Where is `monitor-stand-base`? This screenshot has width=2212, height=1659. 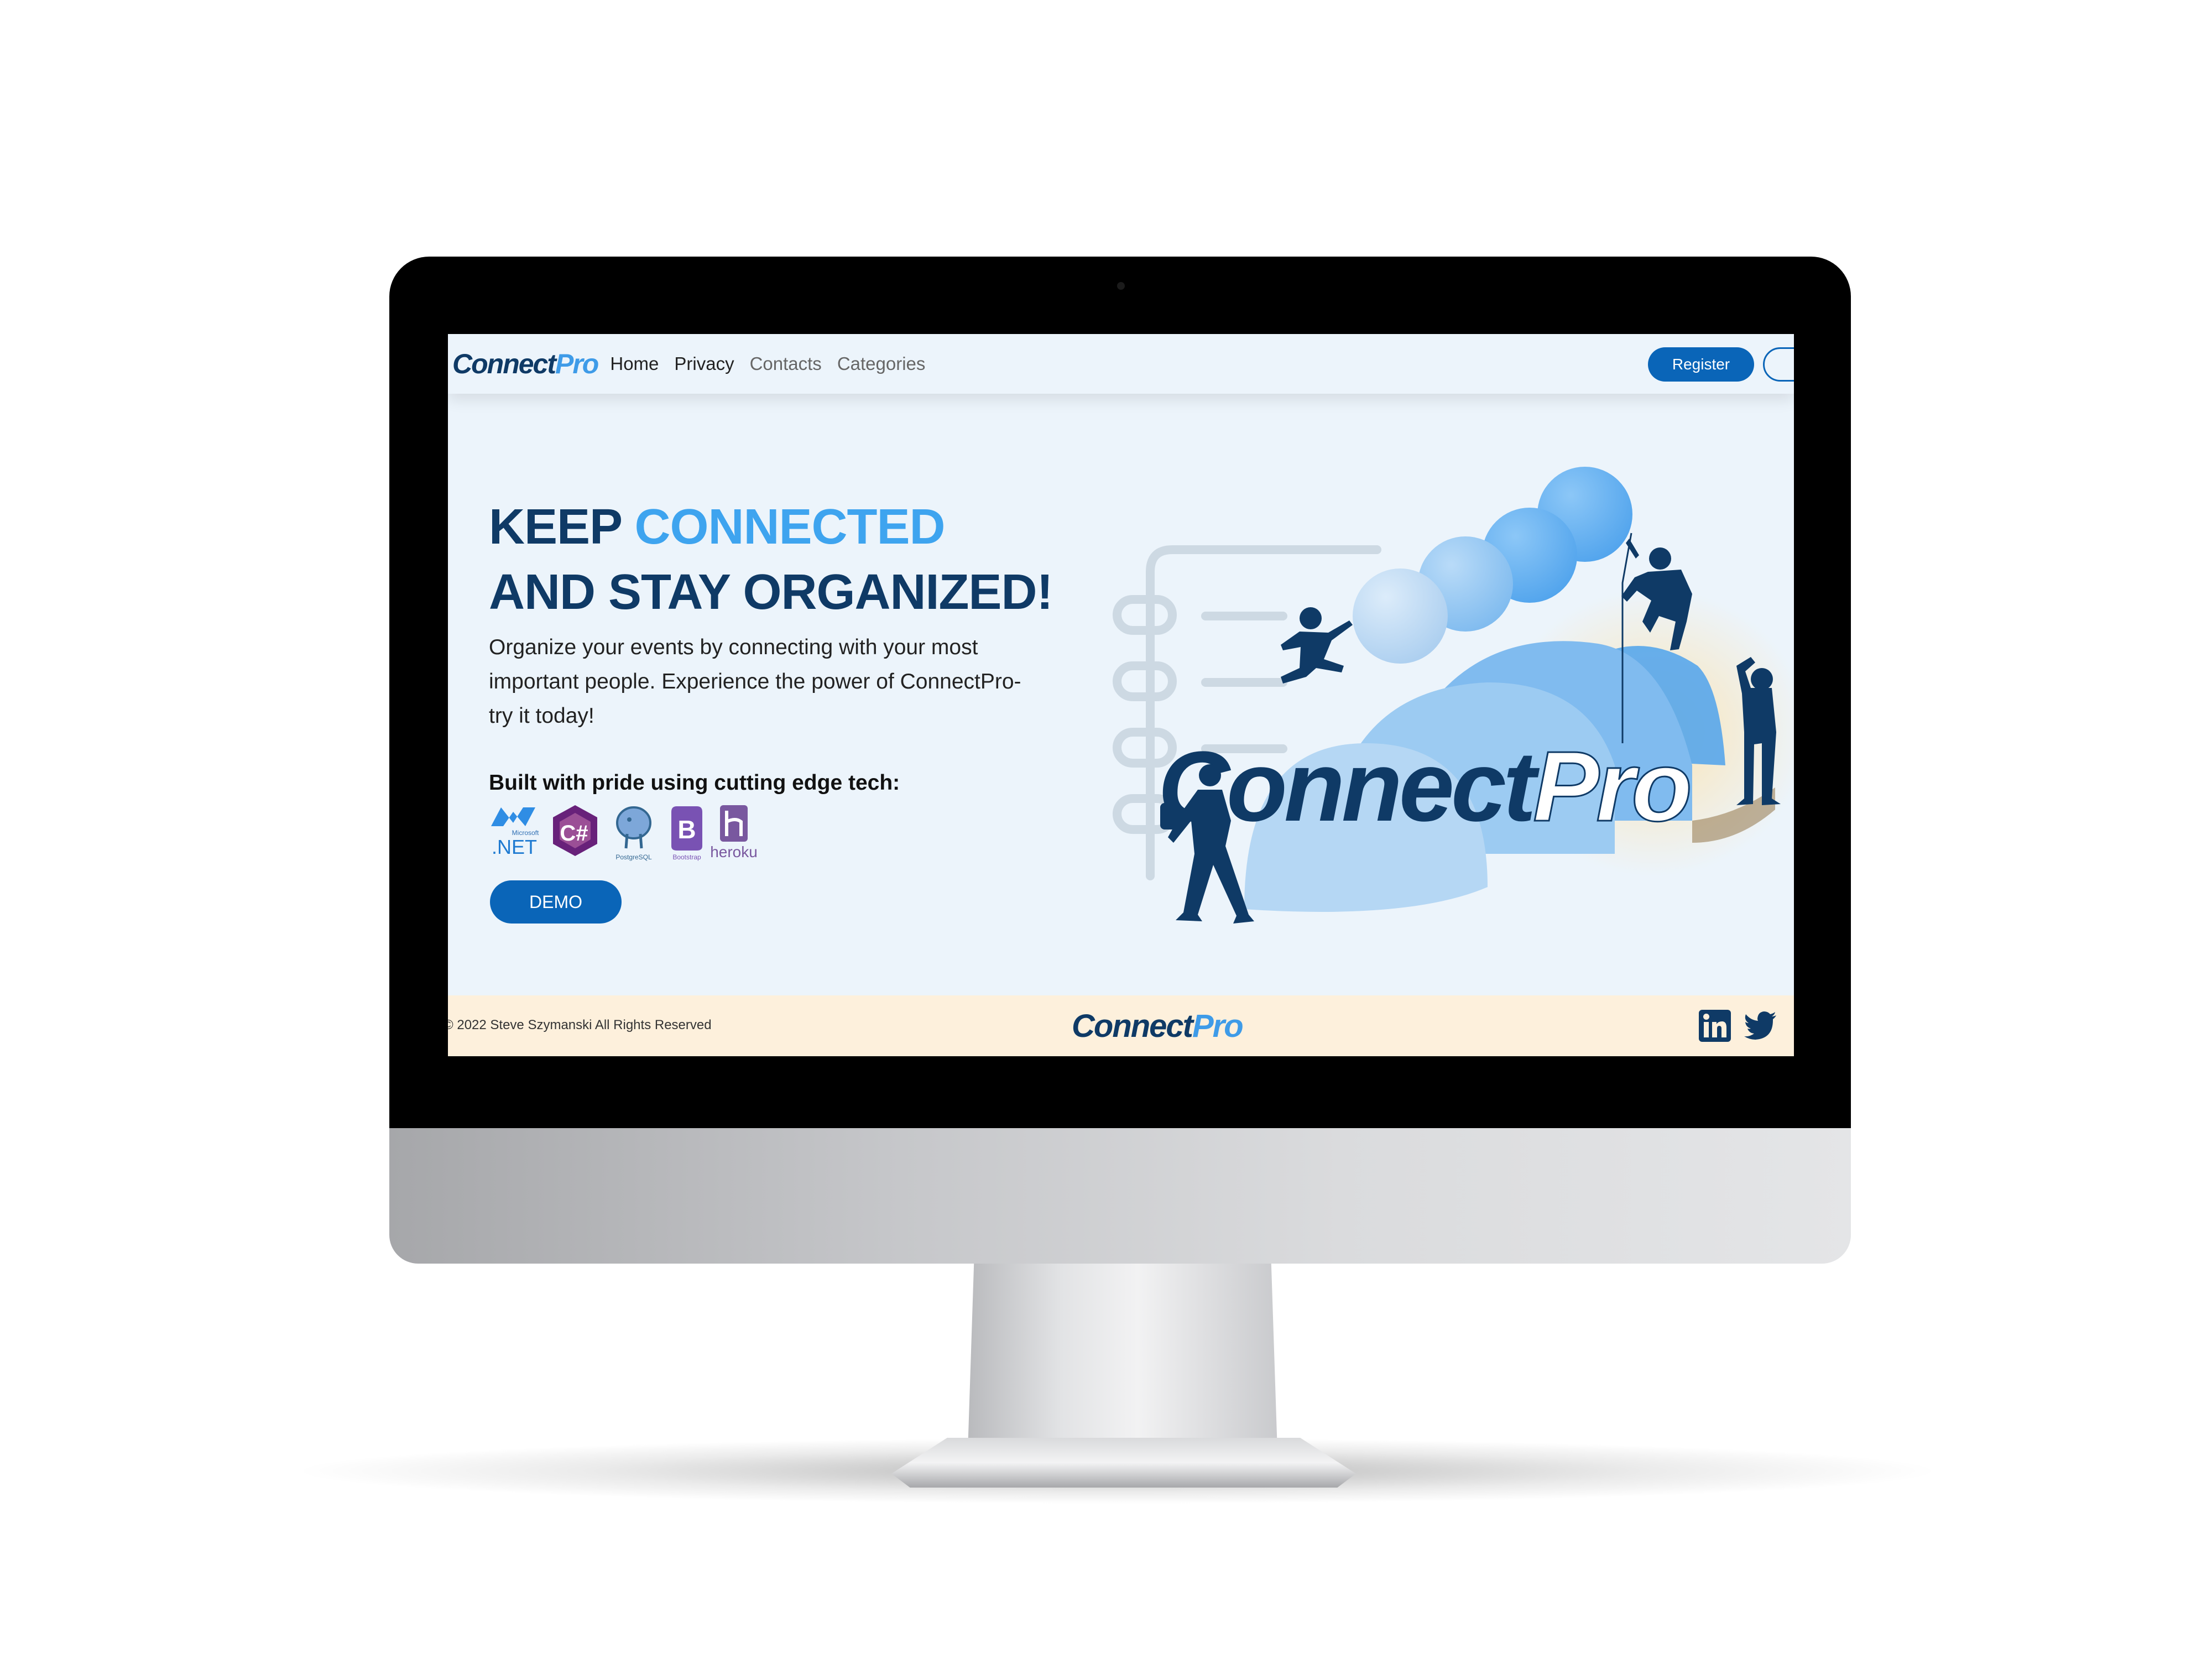
monitor-stand-base is located at coordinates (1123, 1463).